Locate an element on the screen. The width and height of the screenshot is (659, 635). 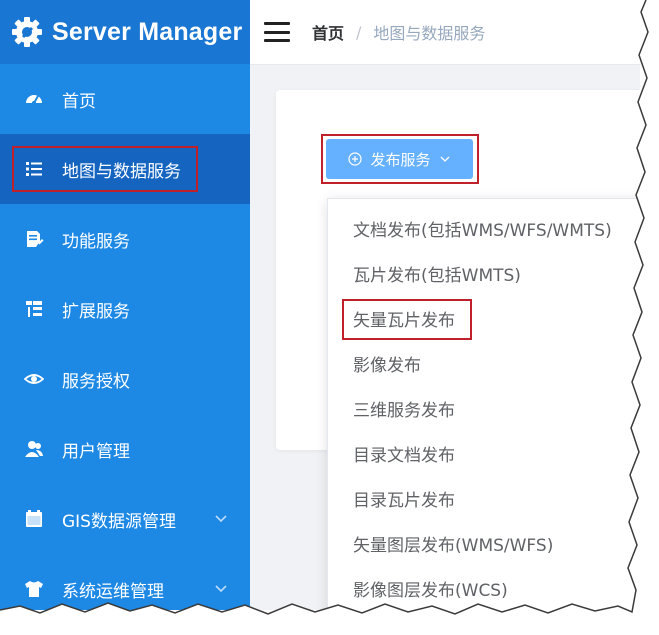
folder-icon is located at coordinates (34, 519).